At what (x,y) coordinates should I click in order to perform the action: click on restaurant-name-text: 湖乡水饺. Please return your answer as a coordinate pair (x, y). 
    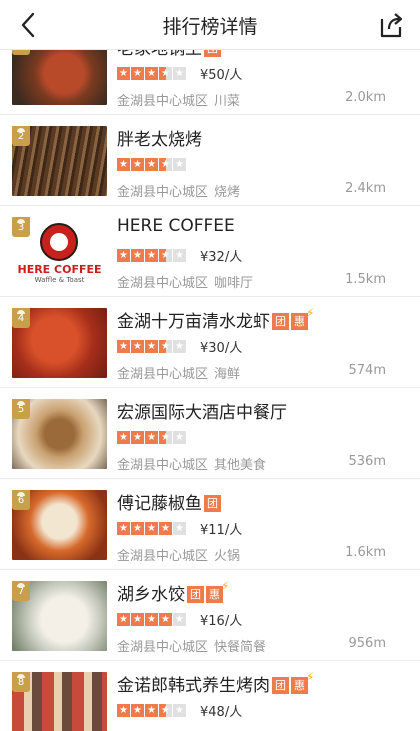
    Looking at the image, I should click on (151, 595).